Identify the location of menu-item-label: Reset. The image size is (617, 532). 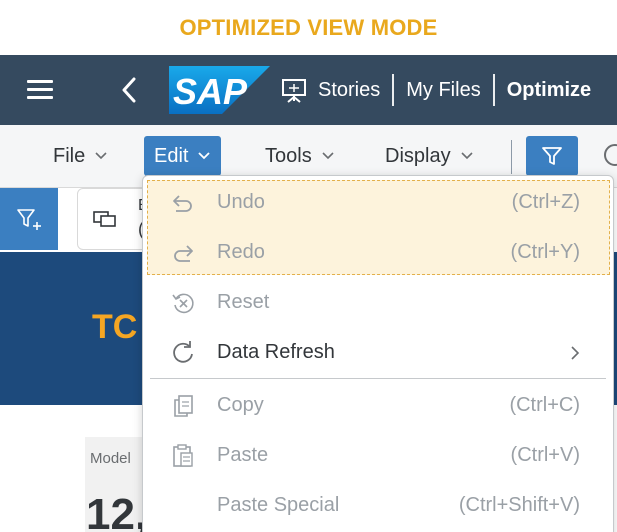
(243, 302).